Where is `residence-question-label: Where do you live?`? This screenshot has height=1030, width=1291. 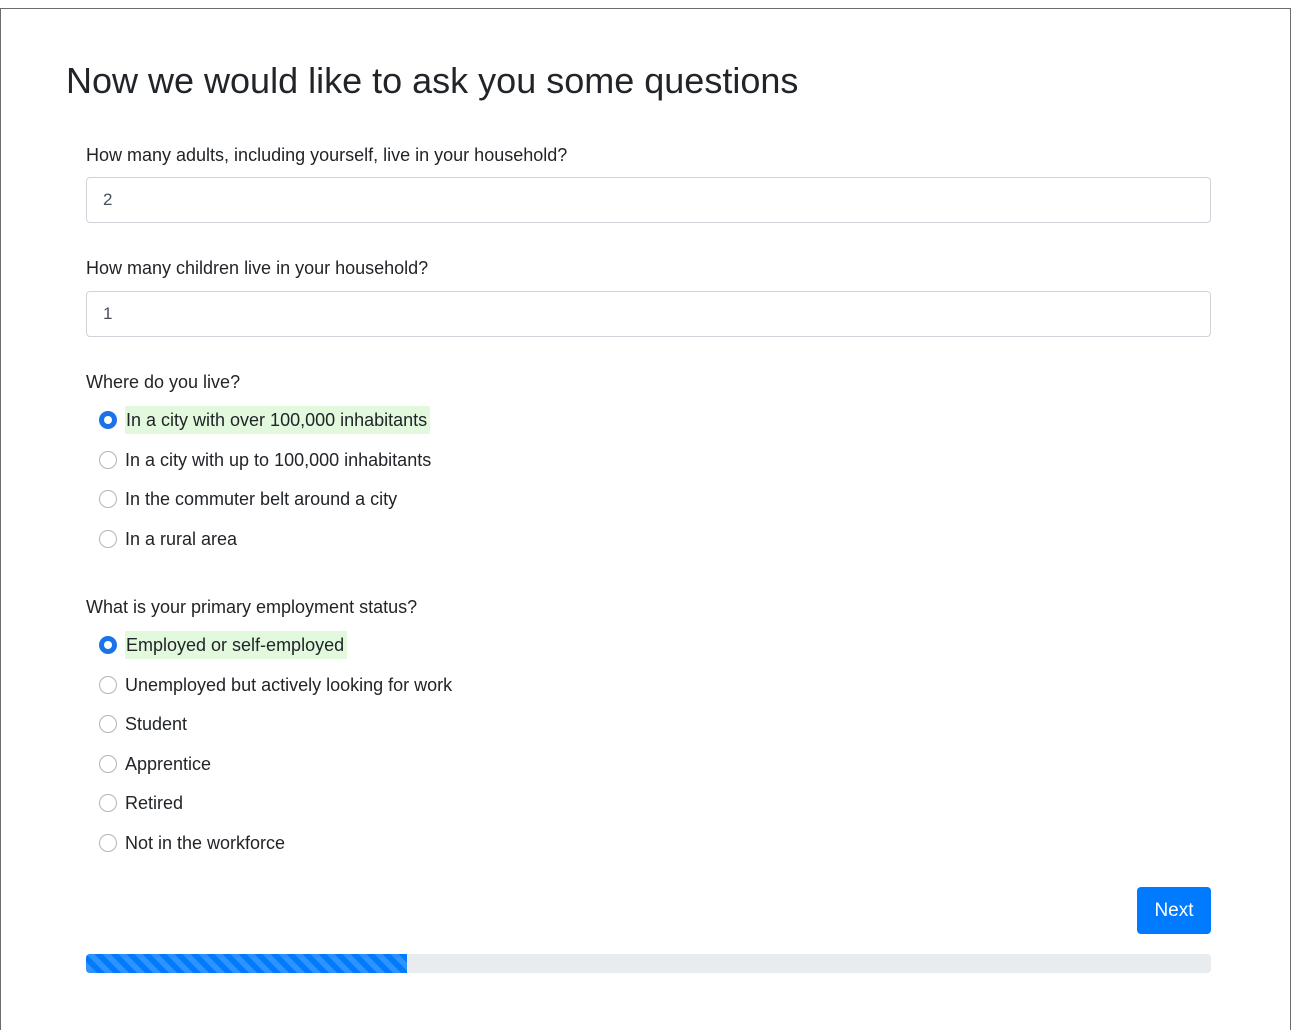 residence-question-label: Where do you live? is located at coordinates (163, 382).